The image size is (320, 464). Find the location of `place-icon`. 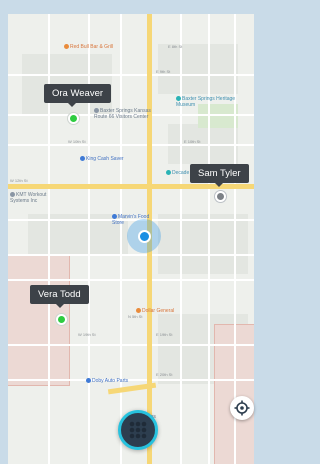

place-icon is located at coordinates (168, 173).